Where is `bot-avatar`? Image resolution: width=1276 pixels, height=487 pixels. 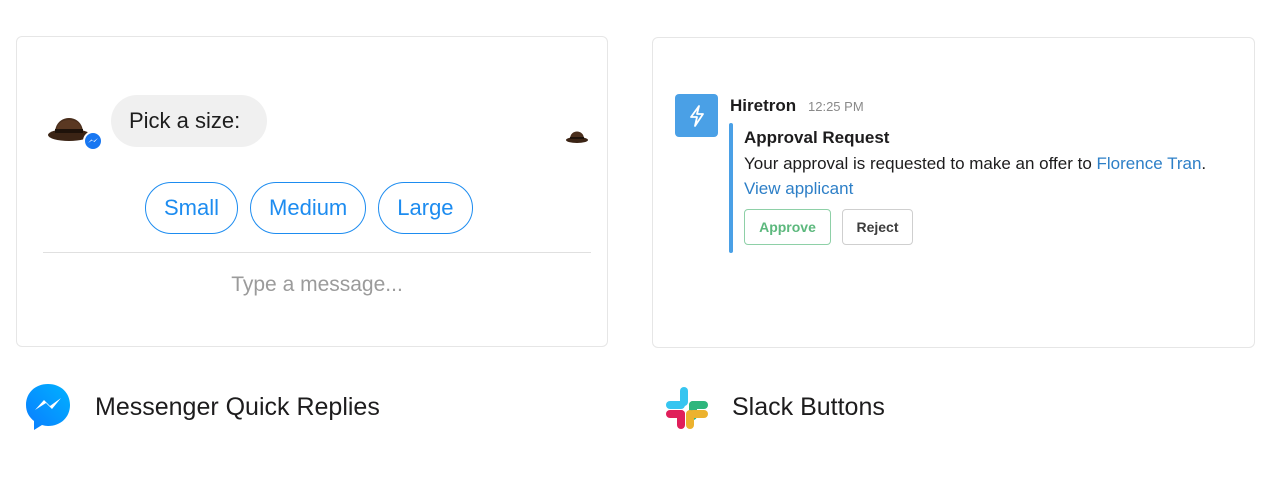 bot-avatar is located at coordinates (696, 115).